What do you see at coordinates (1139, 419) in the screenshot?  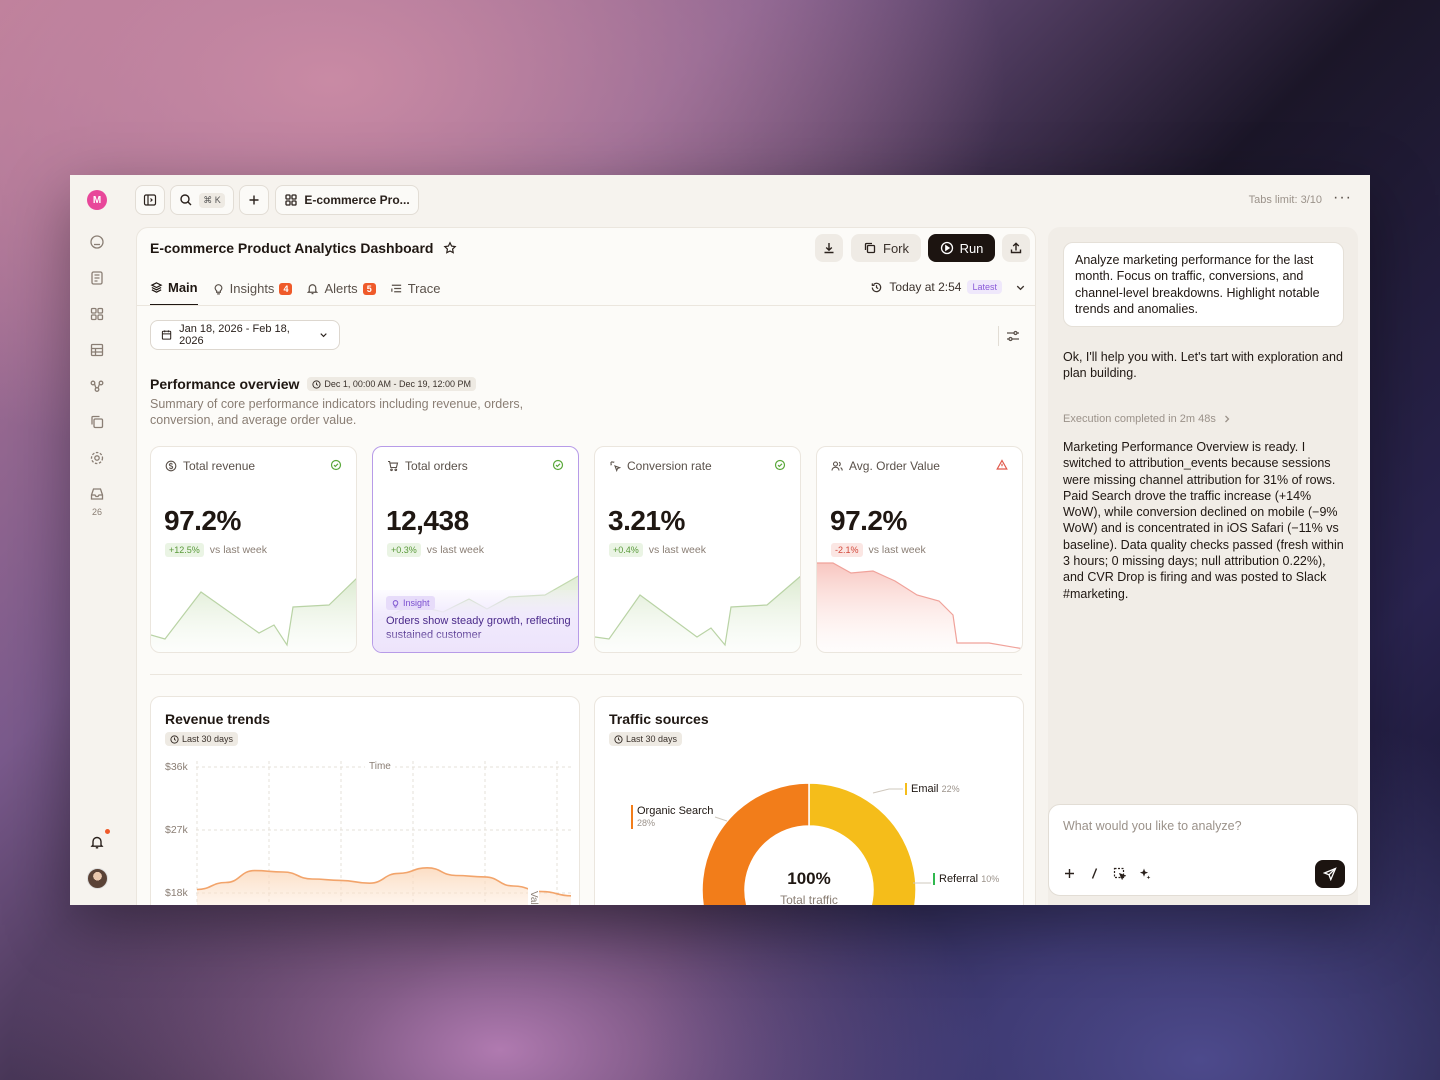 I see `execution-text: Execution completed in 2m 48s` at bounding box center [1139, 419].